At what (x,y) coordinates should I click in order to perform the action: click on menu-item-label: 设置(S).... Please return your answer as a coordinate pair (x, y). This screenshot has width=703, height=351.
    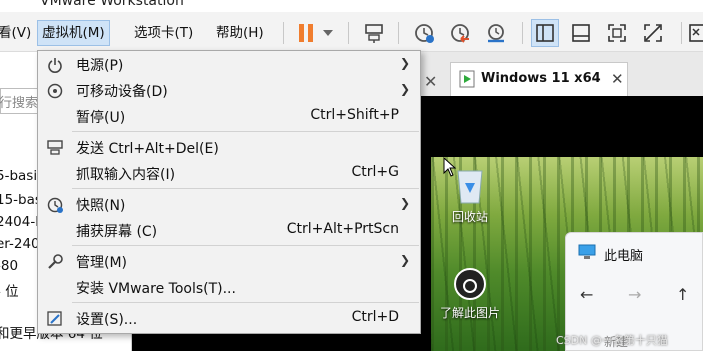
    Looking at the image, I should click on (107, 320).